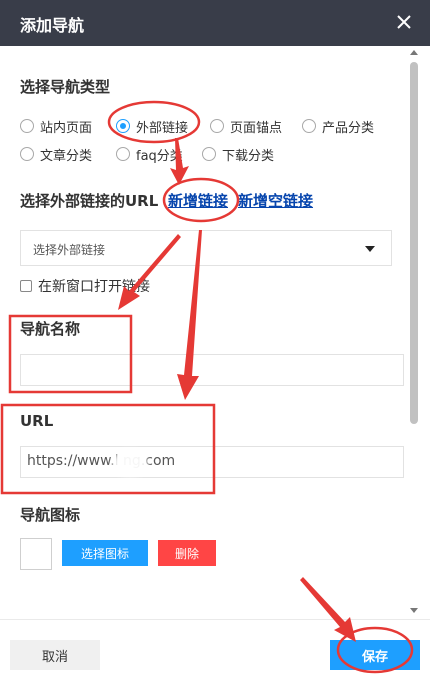  What do you see at coordinates (89, 201) in the screenshot?
I see `external-url-label: 选择外部链接的URL` at bounding box center [89, 201].